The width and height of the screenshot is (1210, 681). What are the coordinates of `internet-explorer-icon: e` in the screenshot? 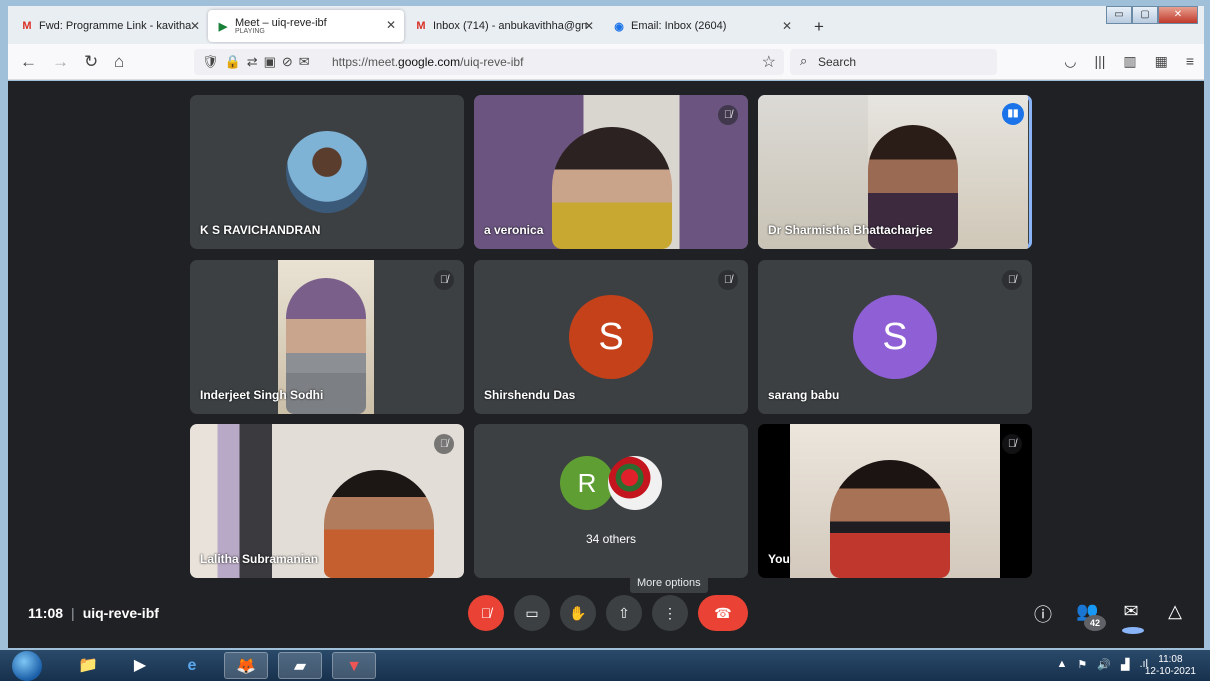 It's located at (192, 665).